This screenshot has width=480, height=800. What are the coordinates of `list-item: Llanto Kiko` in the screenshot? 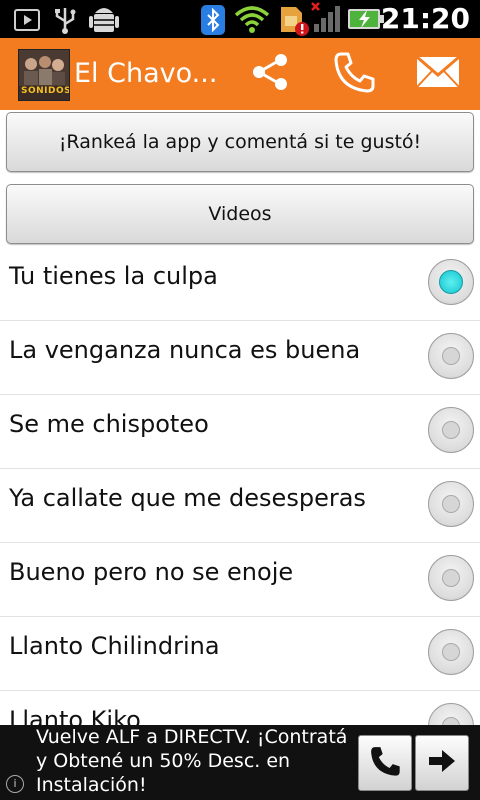 It's located at (240, 708).